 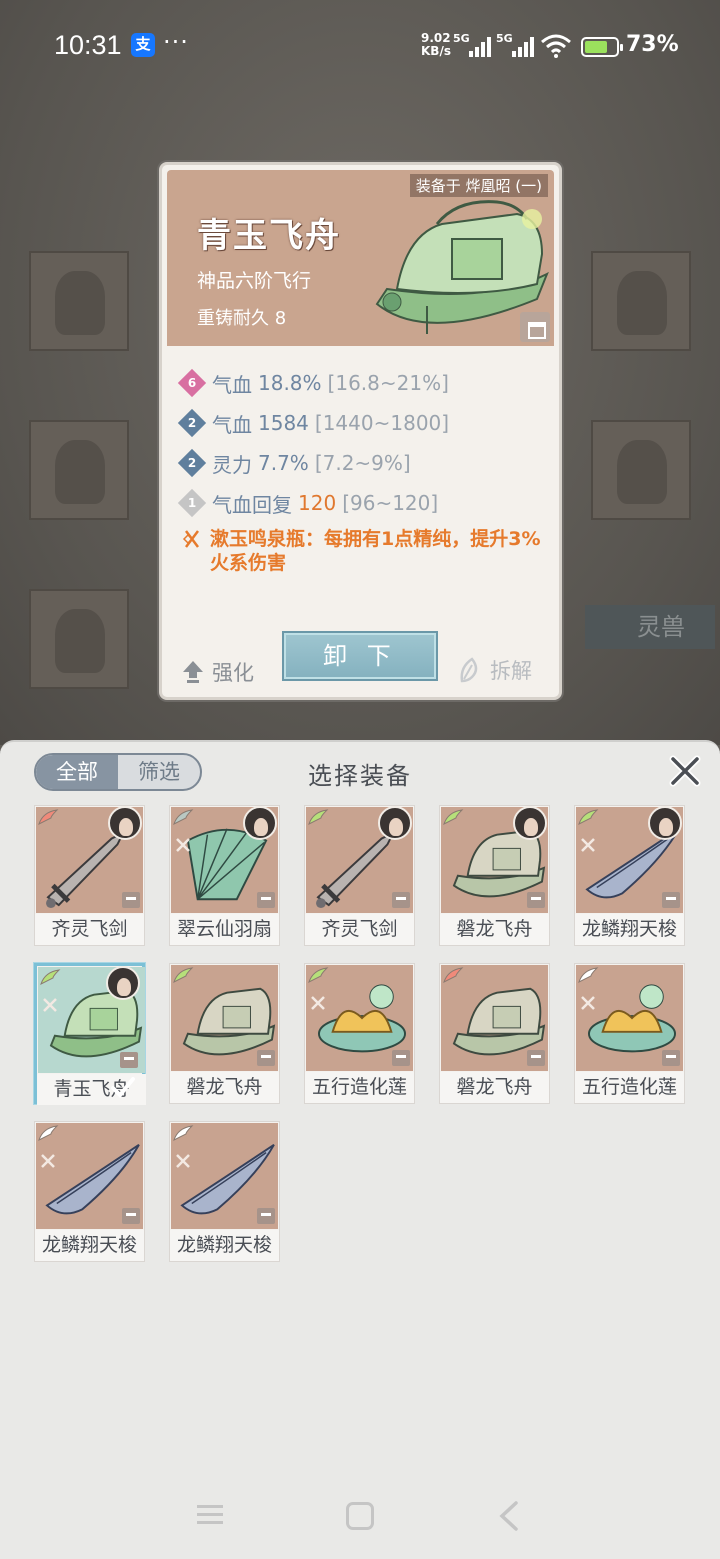 What do you see at coordinates (360, 1516) in the screenshot?
I see `home-icon` at bounding box center [360, 1516].